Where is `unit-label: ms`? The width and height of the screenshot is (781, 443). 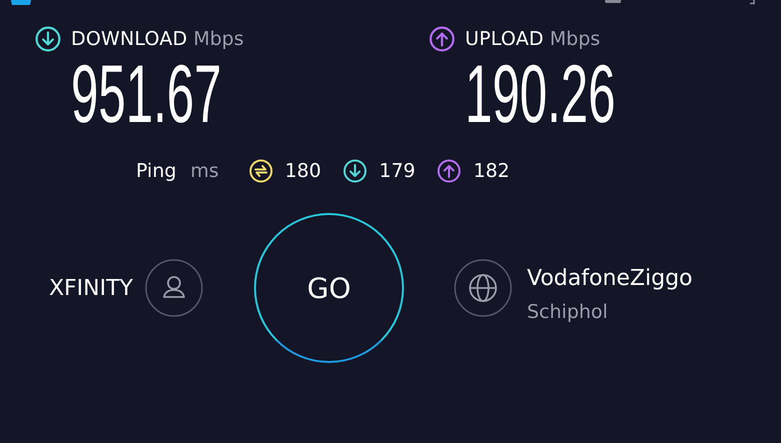
unit-label: ms is located at coordinates (204, 171).